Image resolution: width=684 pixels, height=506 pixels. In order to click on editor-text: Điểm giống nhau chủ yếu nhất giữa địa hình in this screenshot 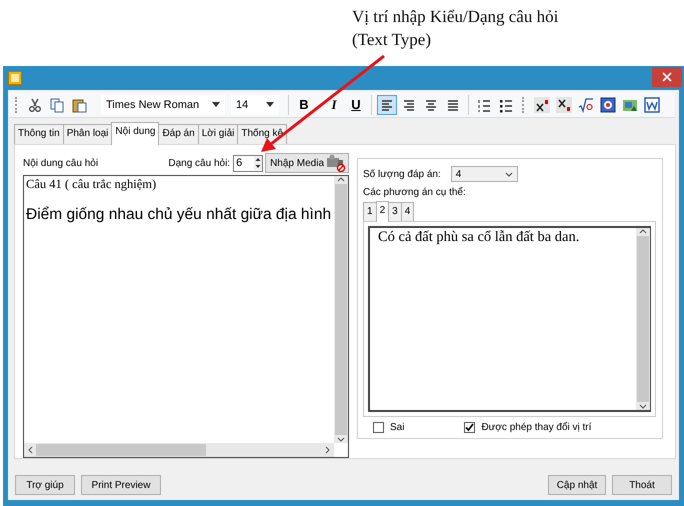, I will do `click(179, 215)`.